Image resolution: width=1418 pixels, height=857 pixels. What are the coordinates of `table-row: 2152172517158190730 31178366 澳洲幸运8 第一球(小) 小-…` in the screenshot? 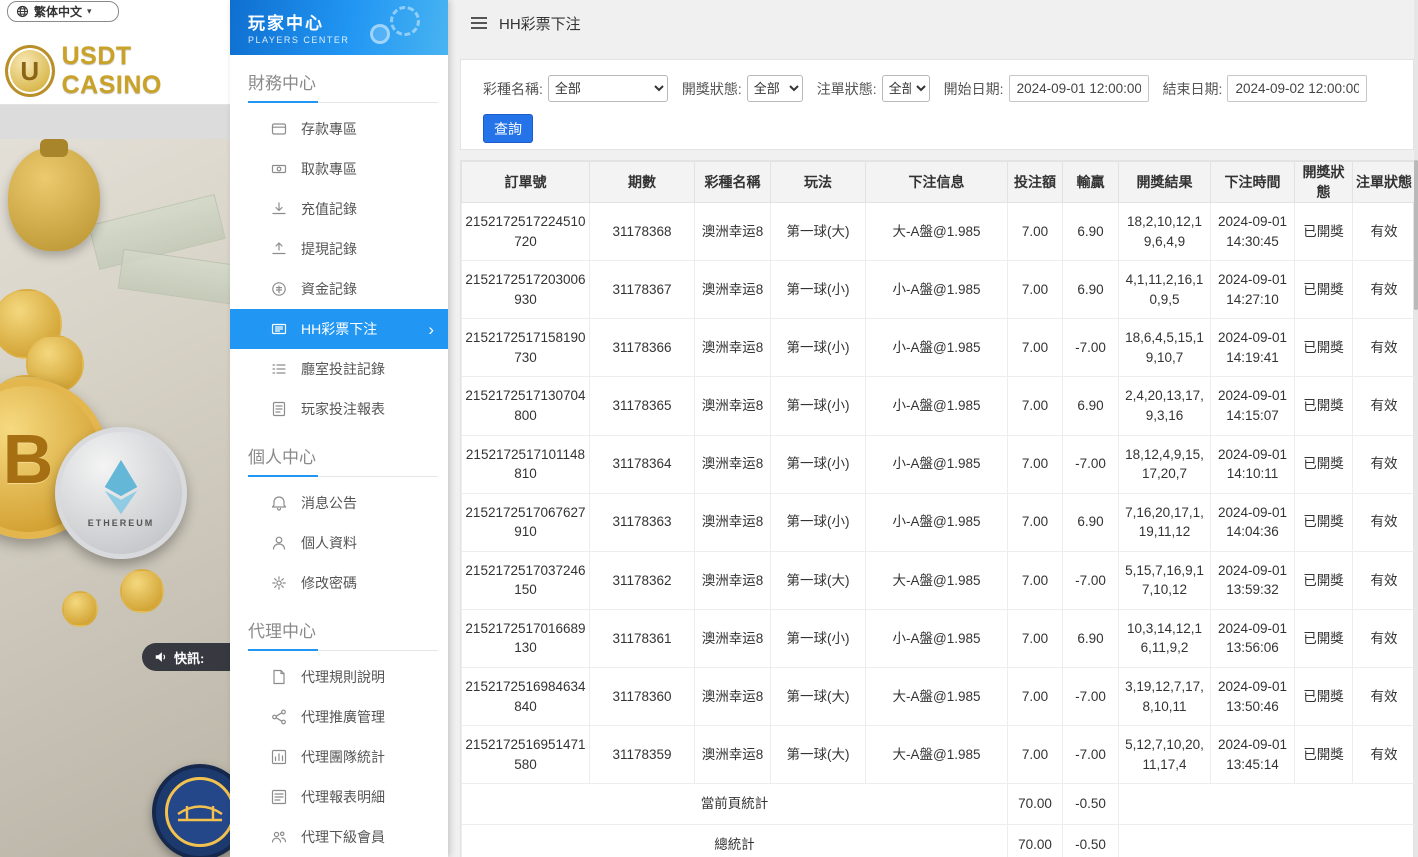 It's located at (938, 348).